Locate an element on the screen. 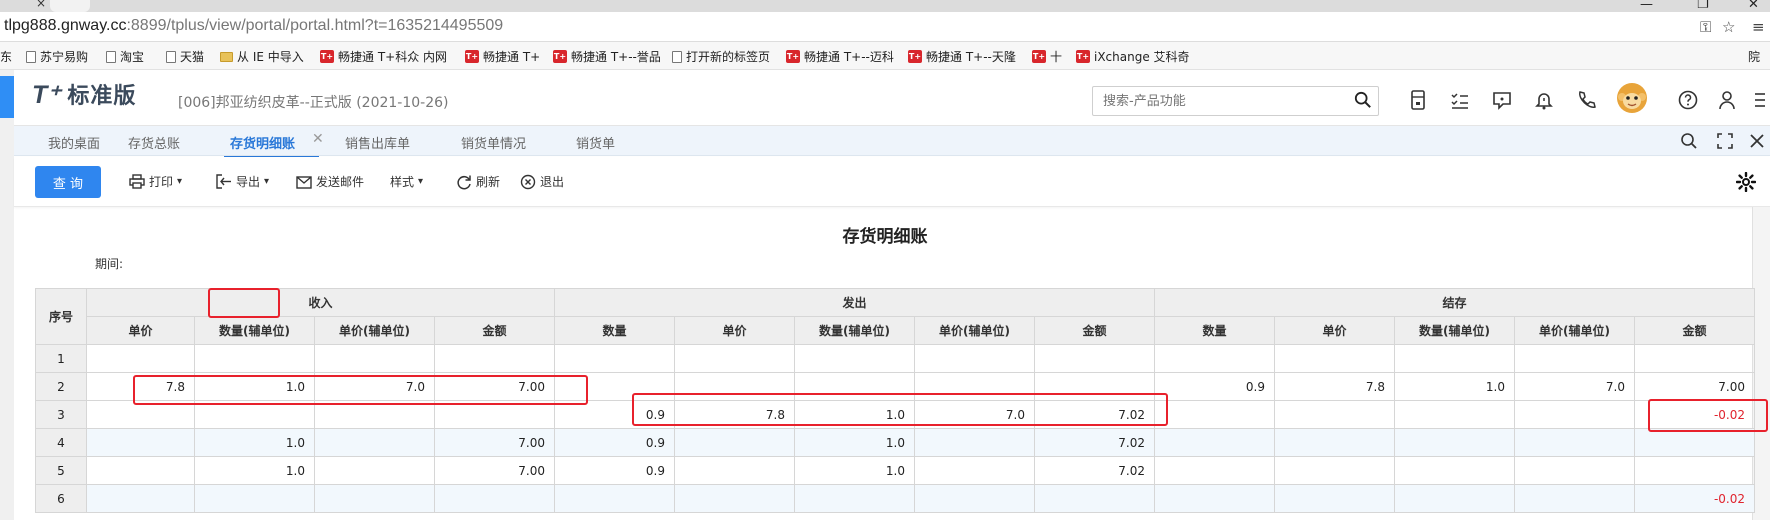 Image resolution: width=1770 pixels, height=520 pixels. star-icon: ☆ is located at coordinates (1728, 27).